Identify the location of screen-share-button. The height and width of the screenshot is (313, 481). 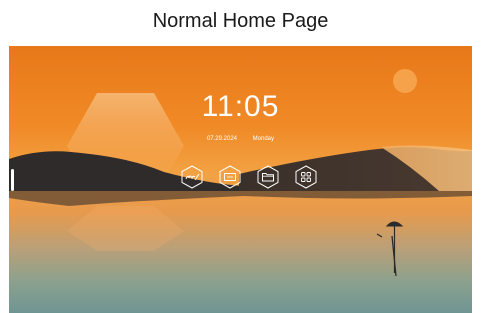
(230, 177).